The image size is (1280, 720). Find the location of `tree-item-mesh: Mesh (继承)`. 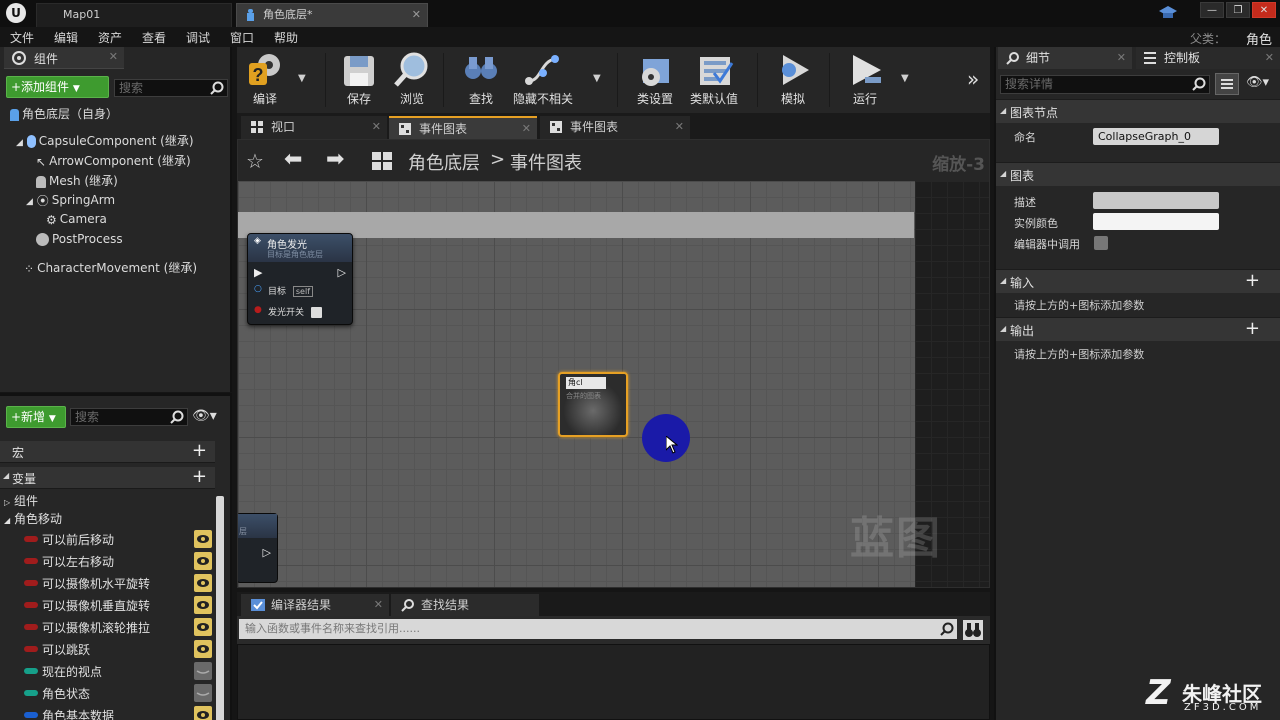

tree-item-mesh: Mesh (继承) is located at coordinates (77, 180).